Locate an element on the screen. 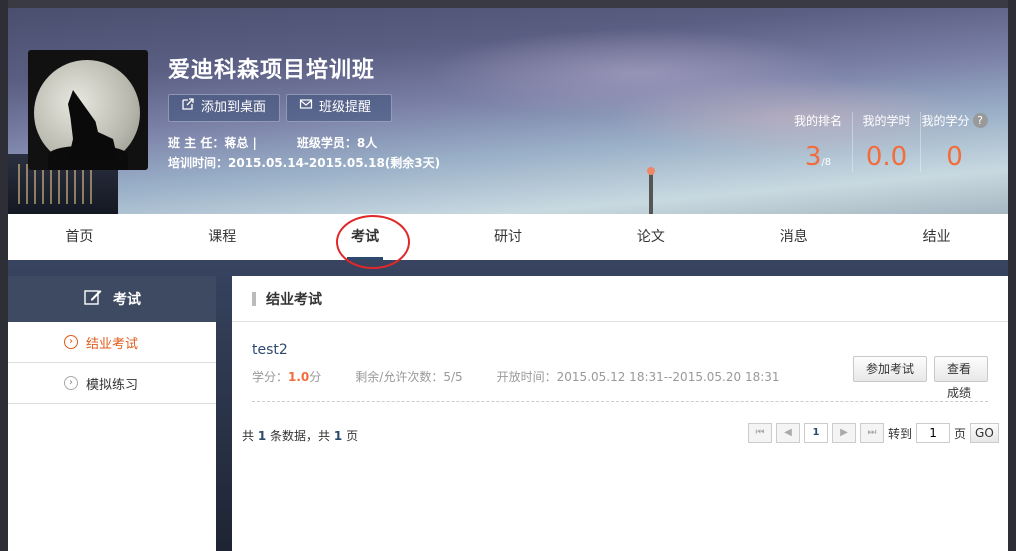  total-pages: 1 is located at coordinates (338, 436).